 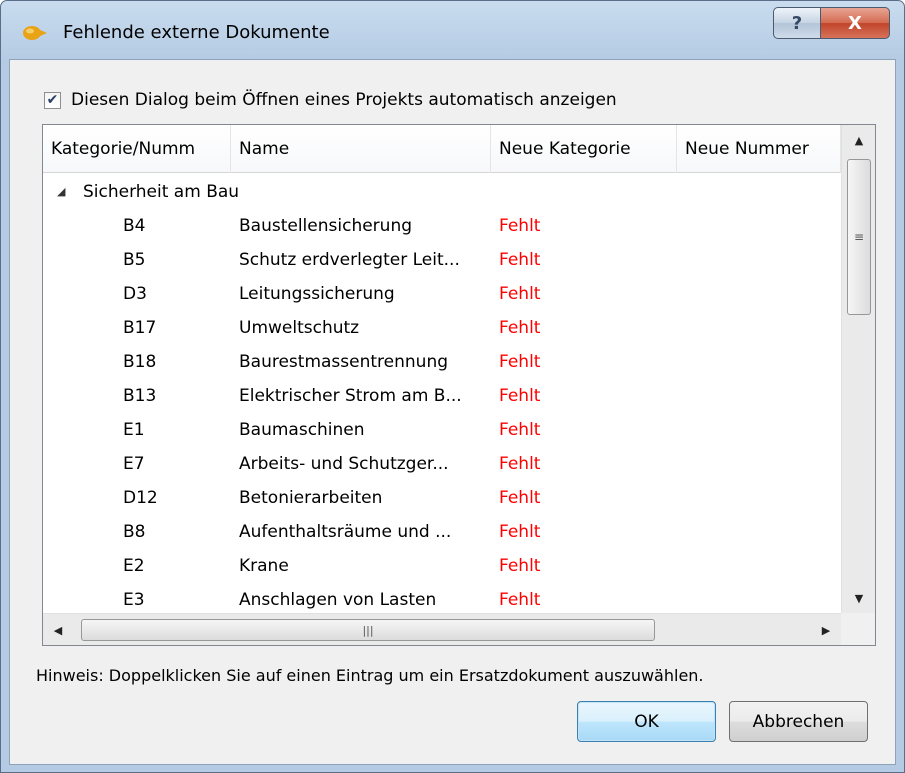 What do you see at coordinates (442, 598) in the screenshot?
I see `table-row: E3 Anschlagen von Lasten Fehlt` at bounding box center [442, 598].